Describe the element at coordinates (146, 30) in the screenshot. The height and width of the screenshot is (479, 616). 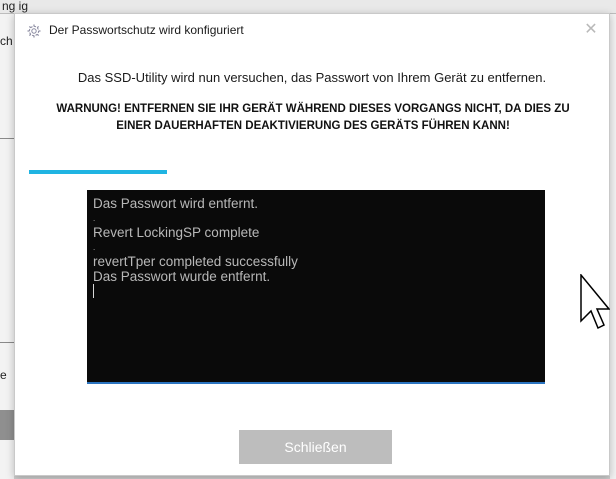
I see `dialog-title: Der Passwortschutz wird konfiguriert` at that location.